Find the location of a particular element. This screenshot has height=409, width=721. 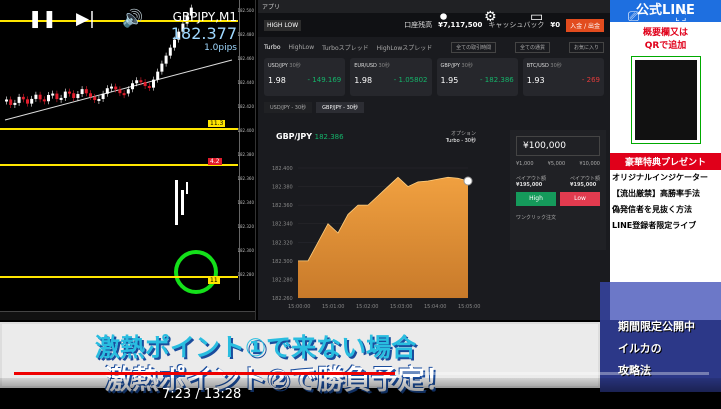

axis-label: 182.460 is located at coordinates (245, 58).